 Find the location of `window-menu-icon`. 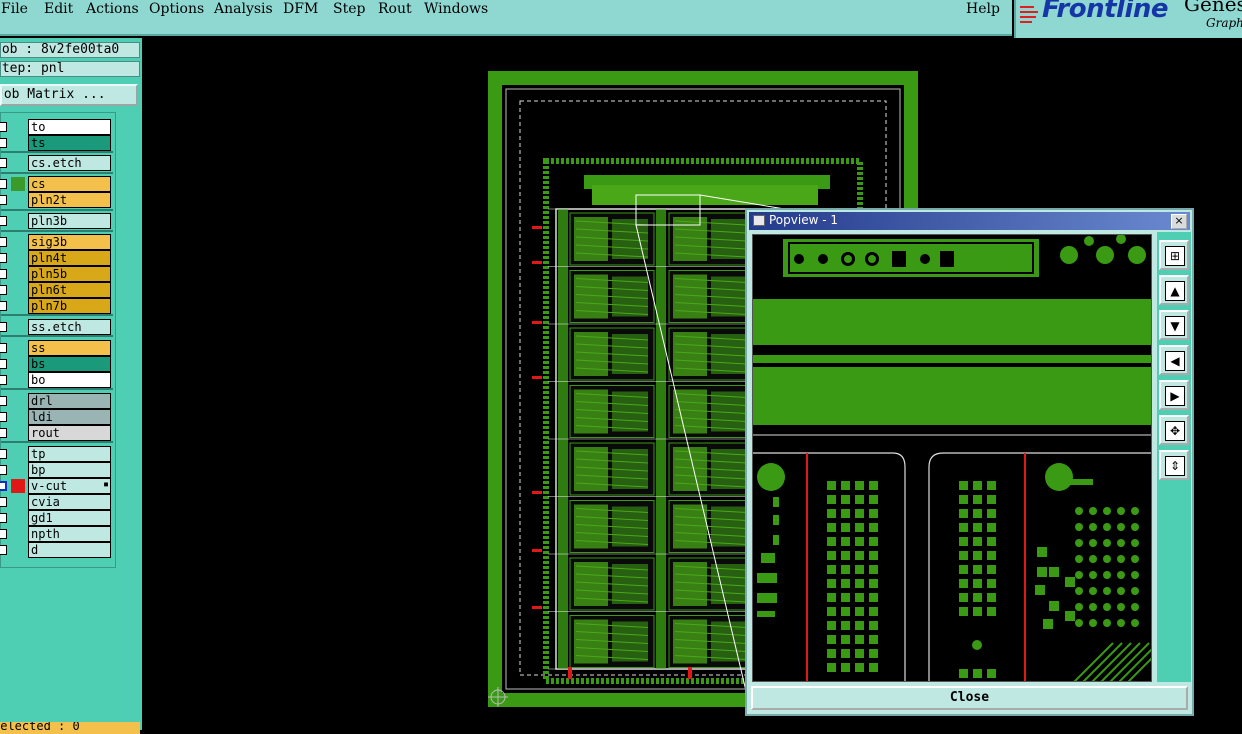

window-menu-icon is located at coordinates (759, 220).